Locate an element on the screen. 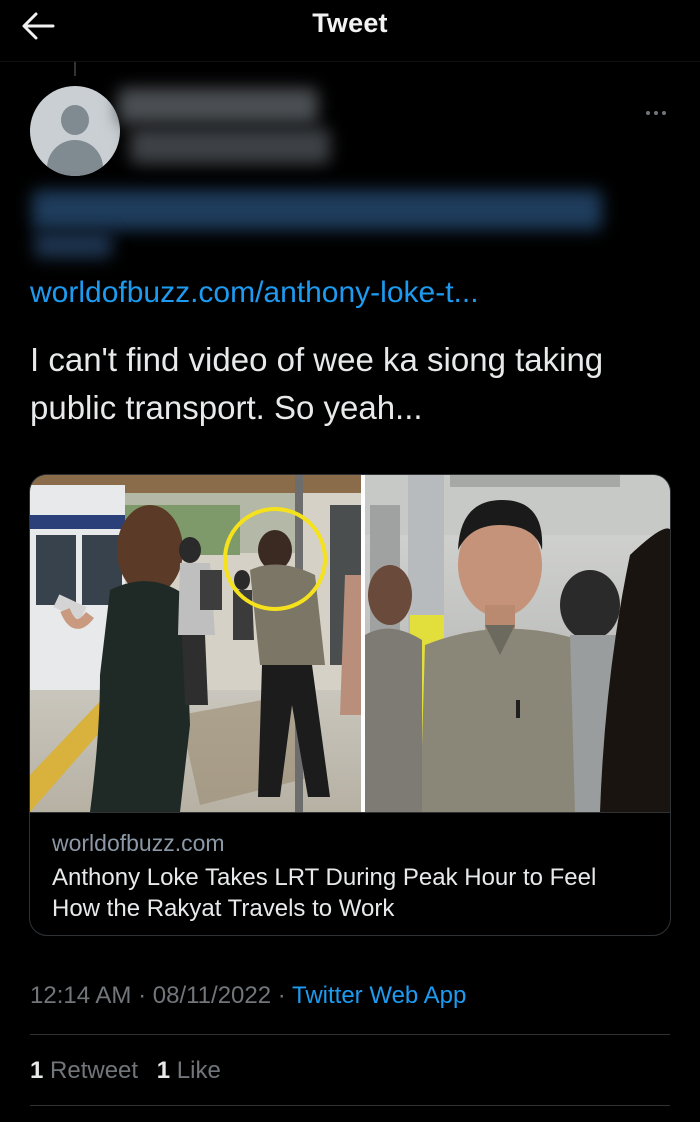 The width and height of the screenshot is (700, 1122). engagement-stats: 1 Retweet 1 Like is located at coordinates (131, 1071).